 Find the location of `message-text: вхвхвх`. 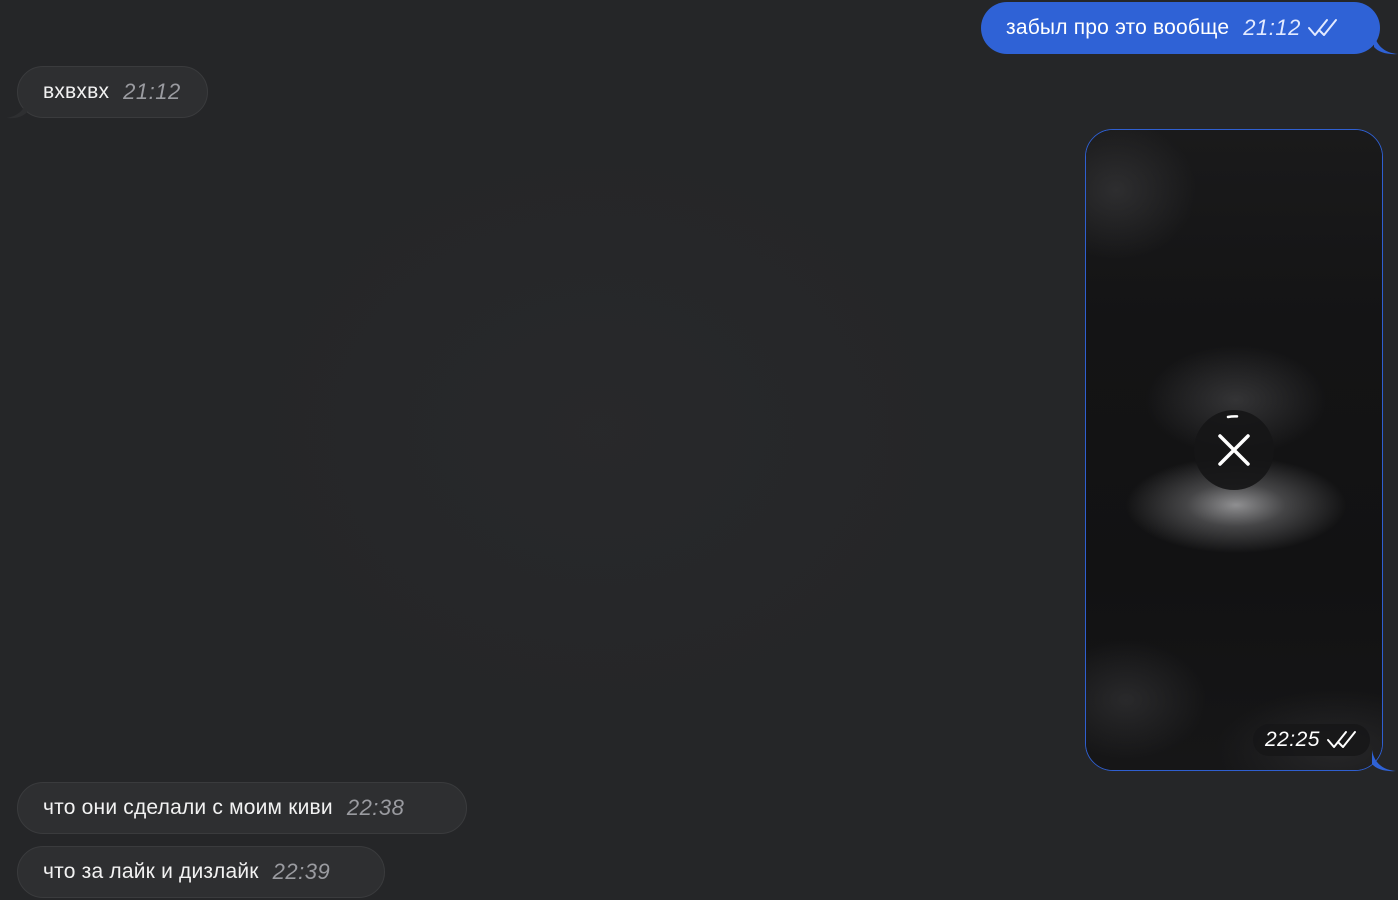

message-text: вхвхвх is located at coordinates (76, 91).